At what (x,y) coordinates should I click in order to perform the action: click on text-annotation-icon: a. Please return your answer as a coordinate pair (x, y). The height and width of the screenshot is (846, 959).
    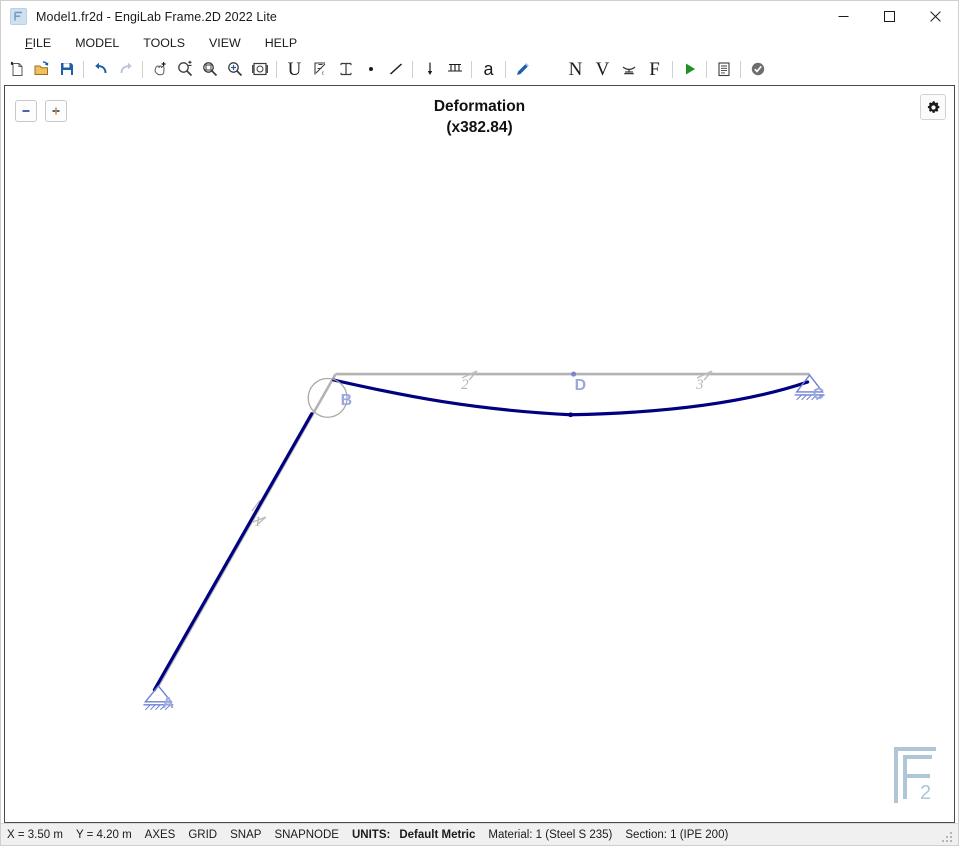
    Looking at the image, I should click on (488, 69).